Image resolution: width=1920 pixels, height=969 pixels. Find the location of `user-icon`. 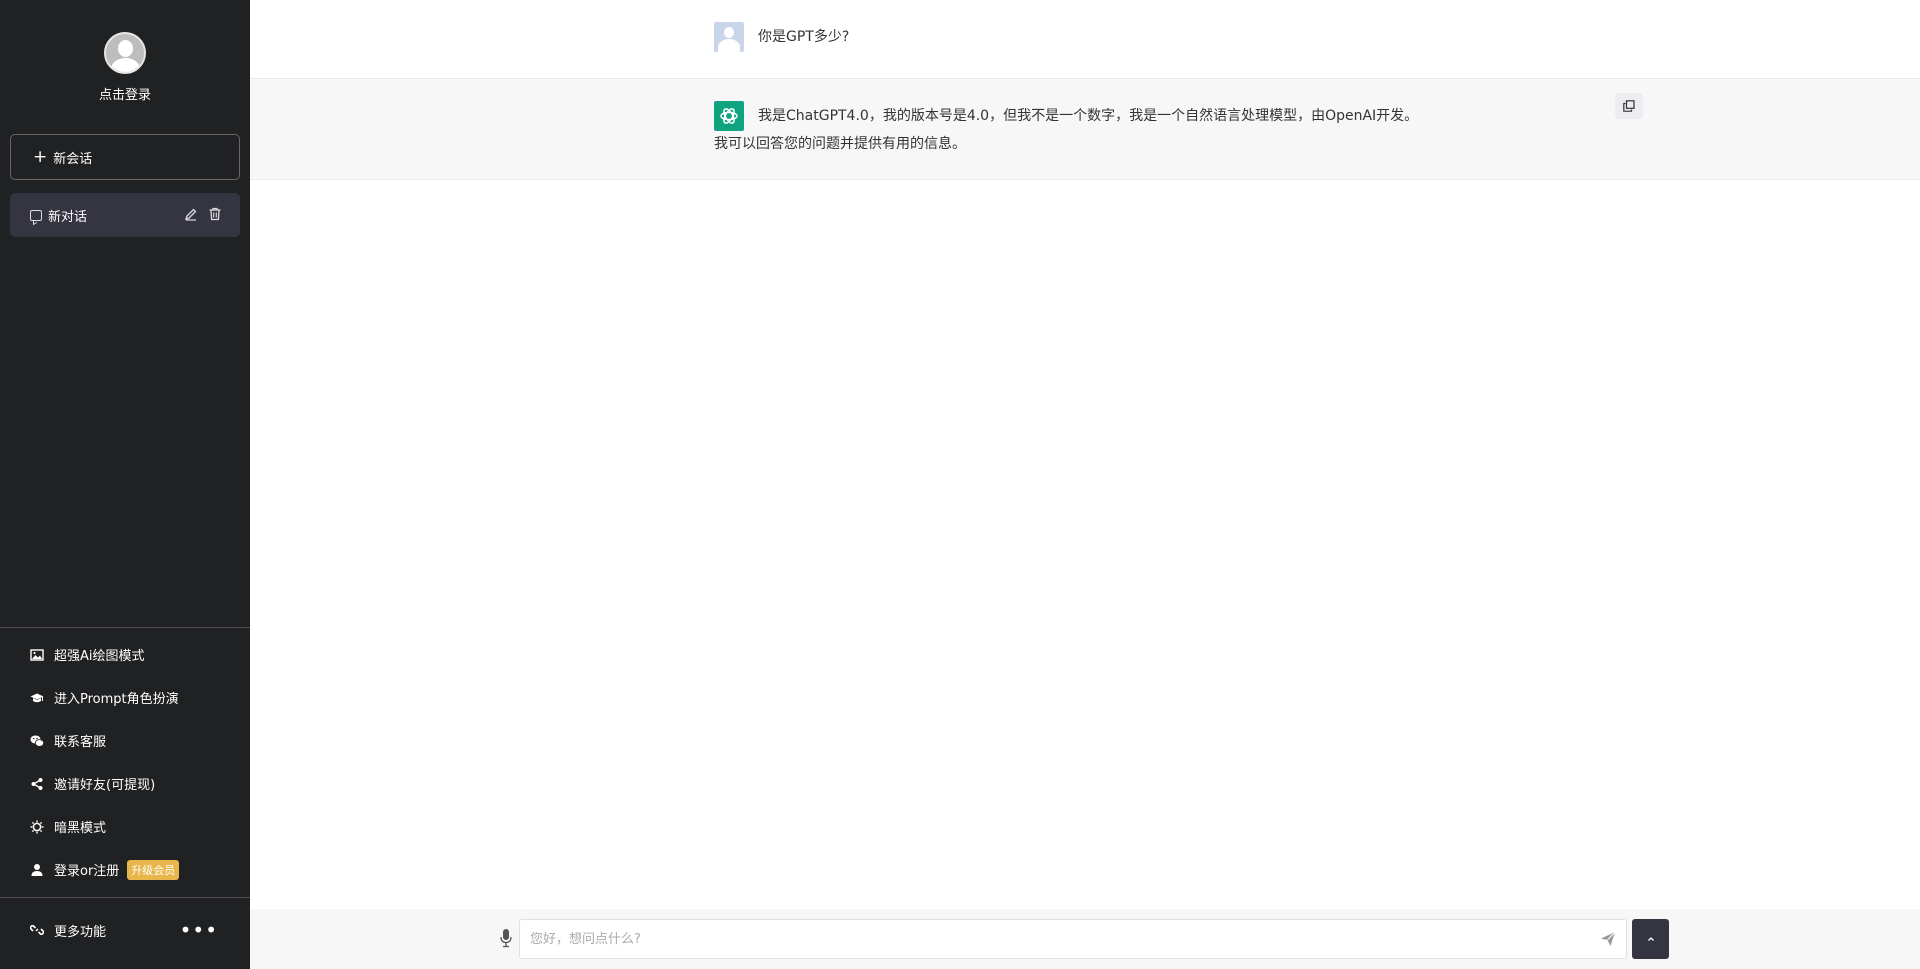

user-icon is located at coordinates (37, 869).